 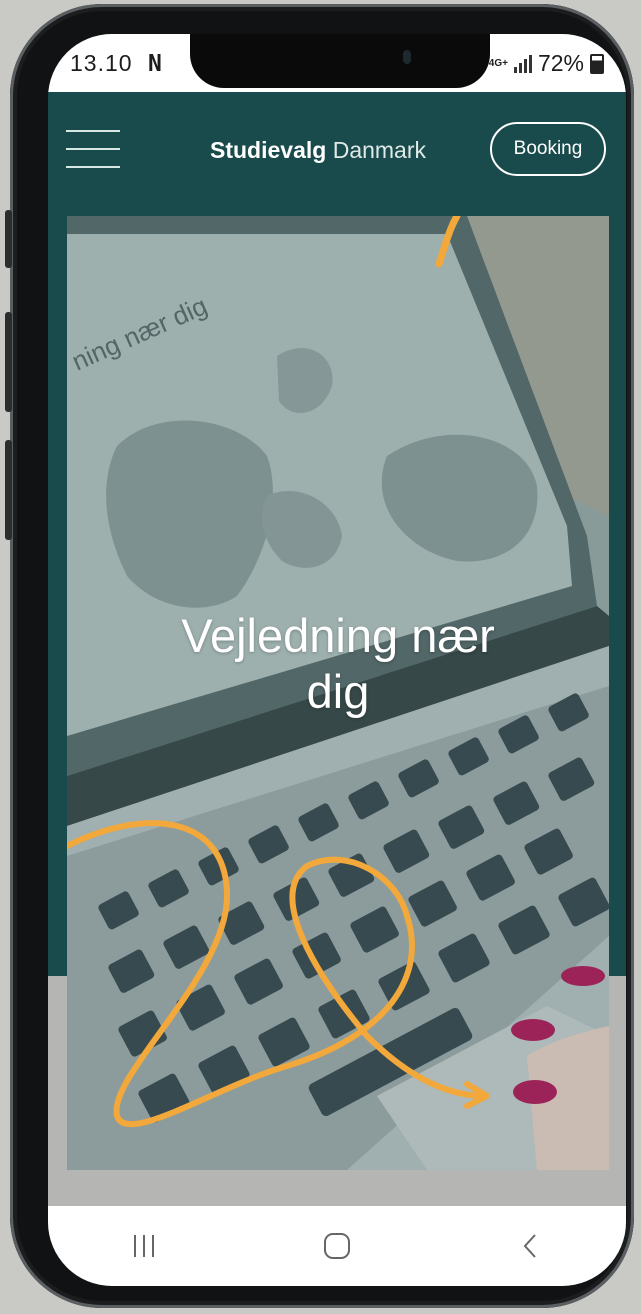 I want to click on camera-icon, so click(x=407, y=57).